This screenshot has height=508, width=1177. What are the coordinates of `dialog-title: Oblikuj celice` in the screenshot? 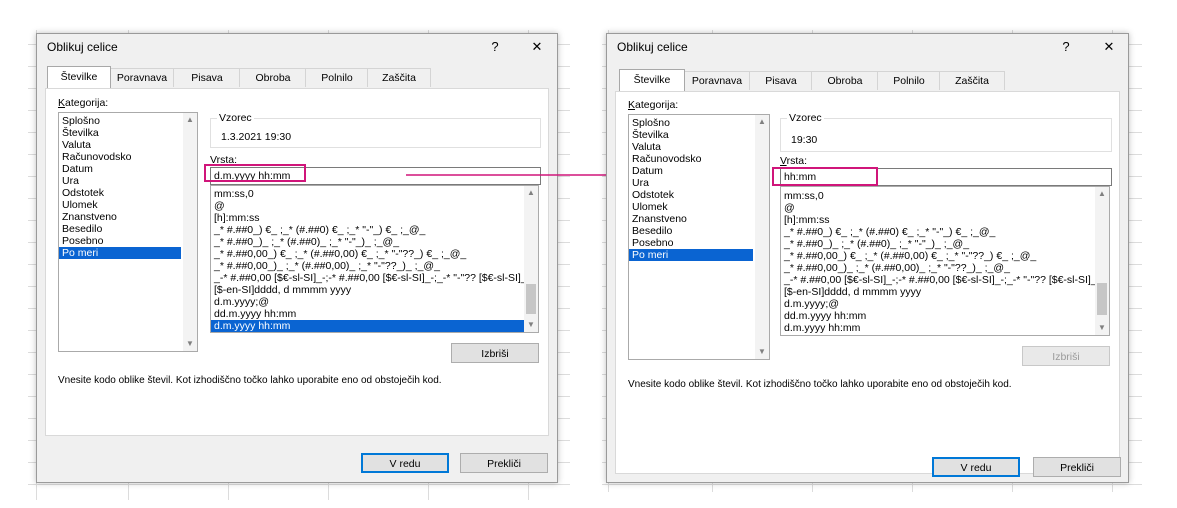 It's located at (82, 47).